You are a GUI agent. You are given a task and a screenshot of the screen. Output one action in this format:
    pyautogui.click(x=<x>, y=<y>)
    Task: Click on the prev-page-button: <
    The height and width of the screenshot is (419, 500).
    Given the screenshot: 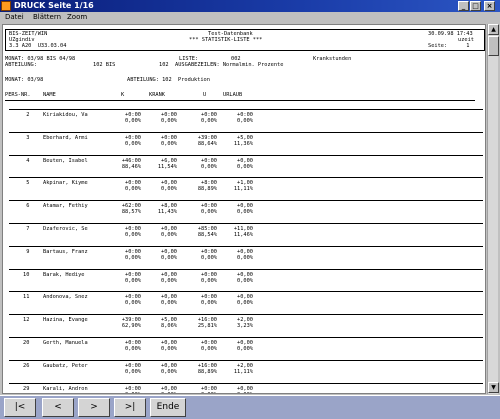 What is the action you would take?
    pyautogui.click(x=58, y=407)
    